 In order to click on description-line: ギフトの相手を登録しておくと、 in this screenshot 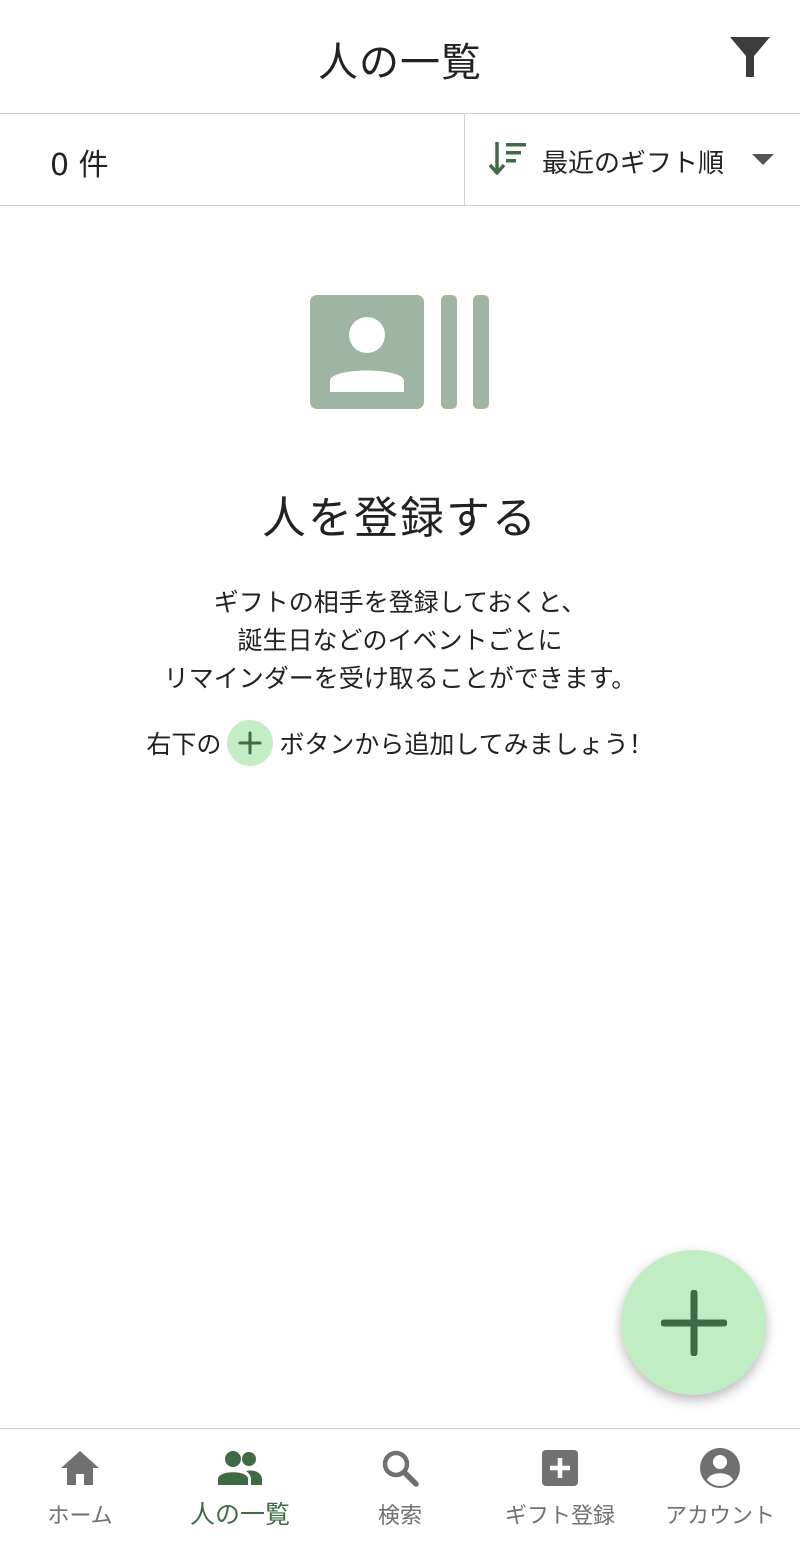, I will do `click(400, 602)`.